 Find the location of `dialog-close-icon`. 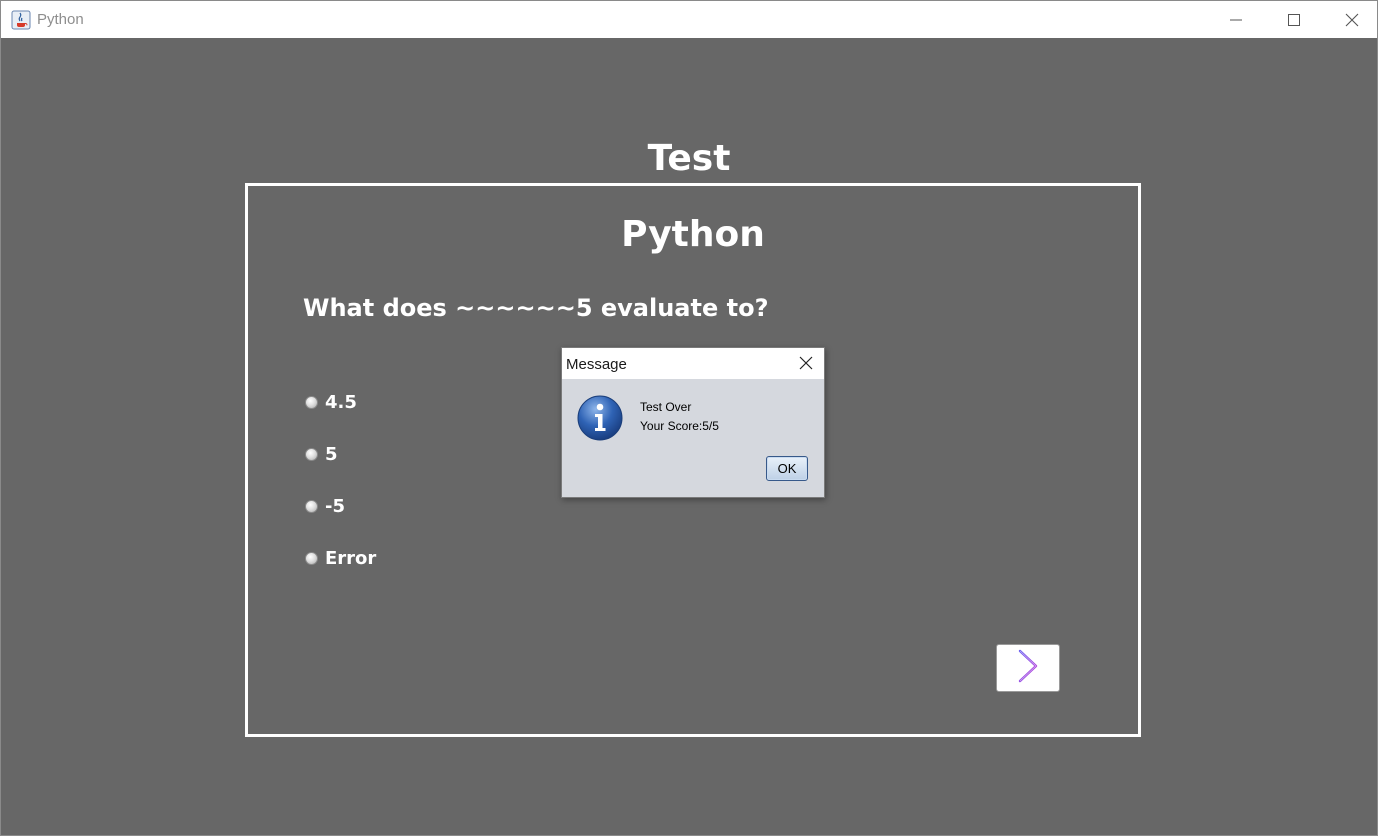

dialog-close-icon is located at coordinates (806, 363).